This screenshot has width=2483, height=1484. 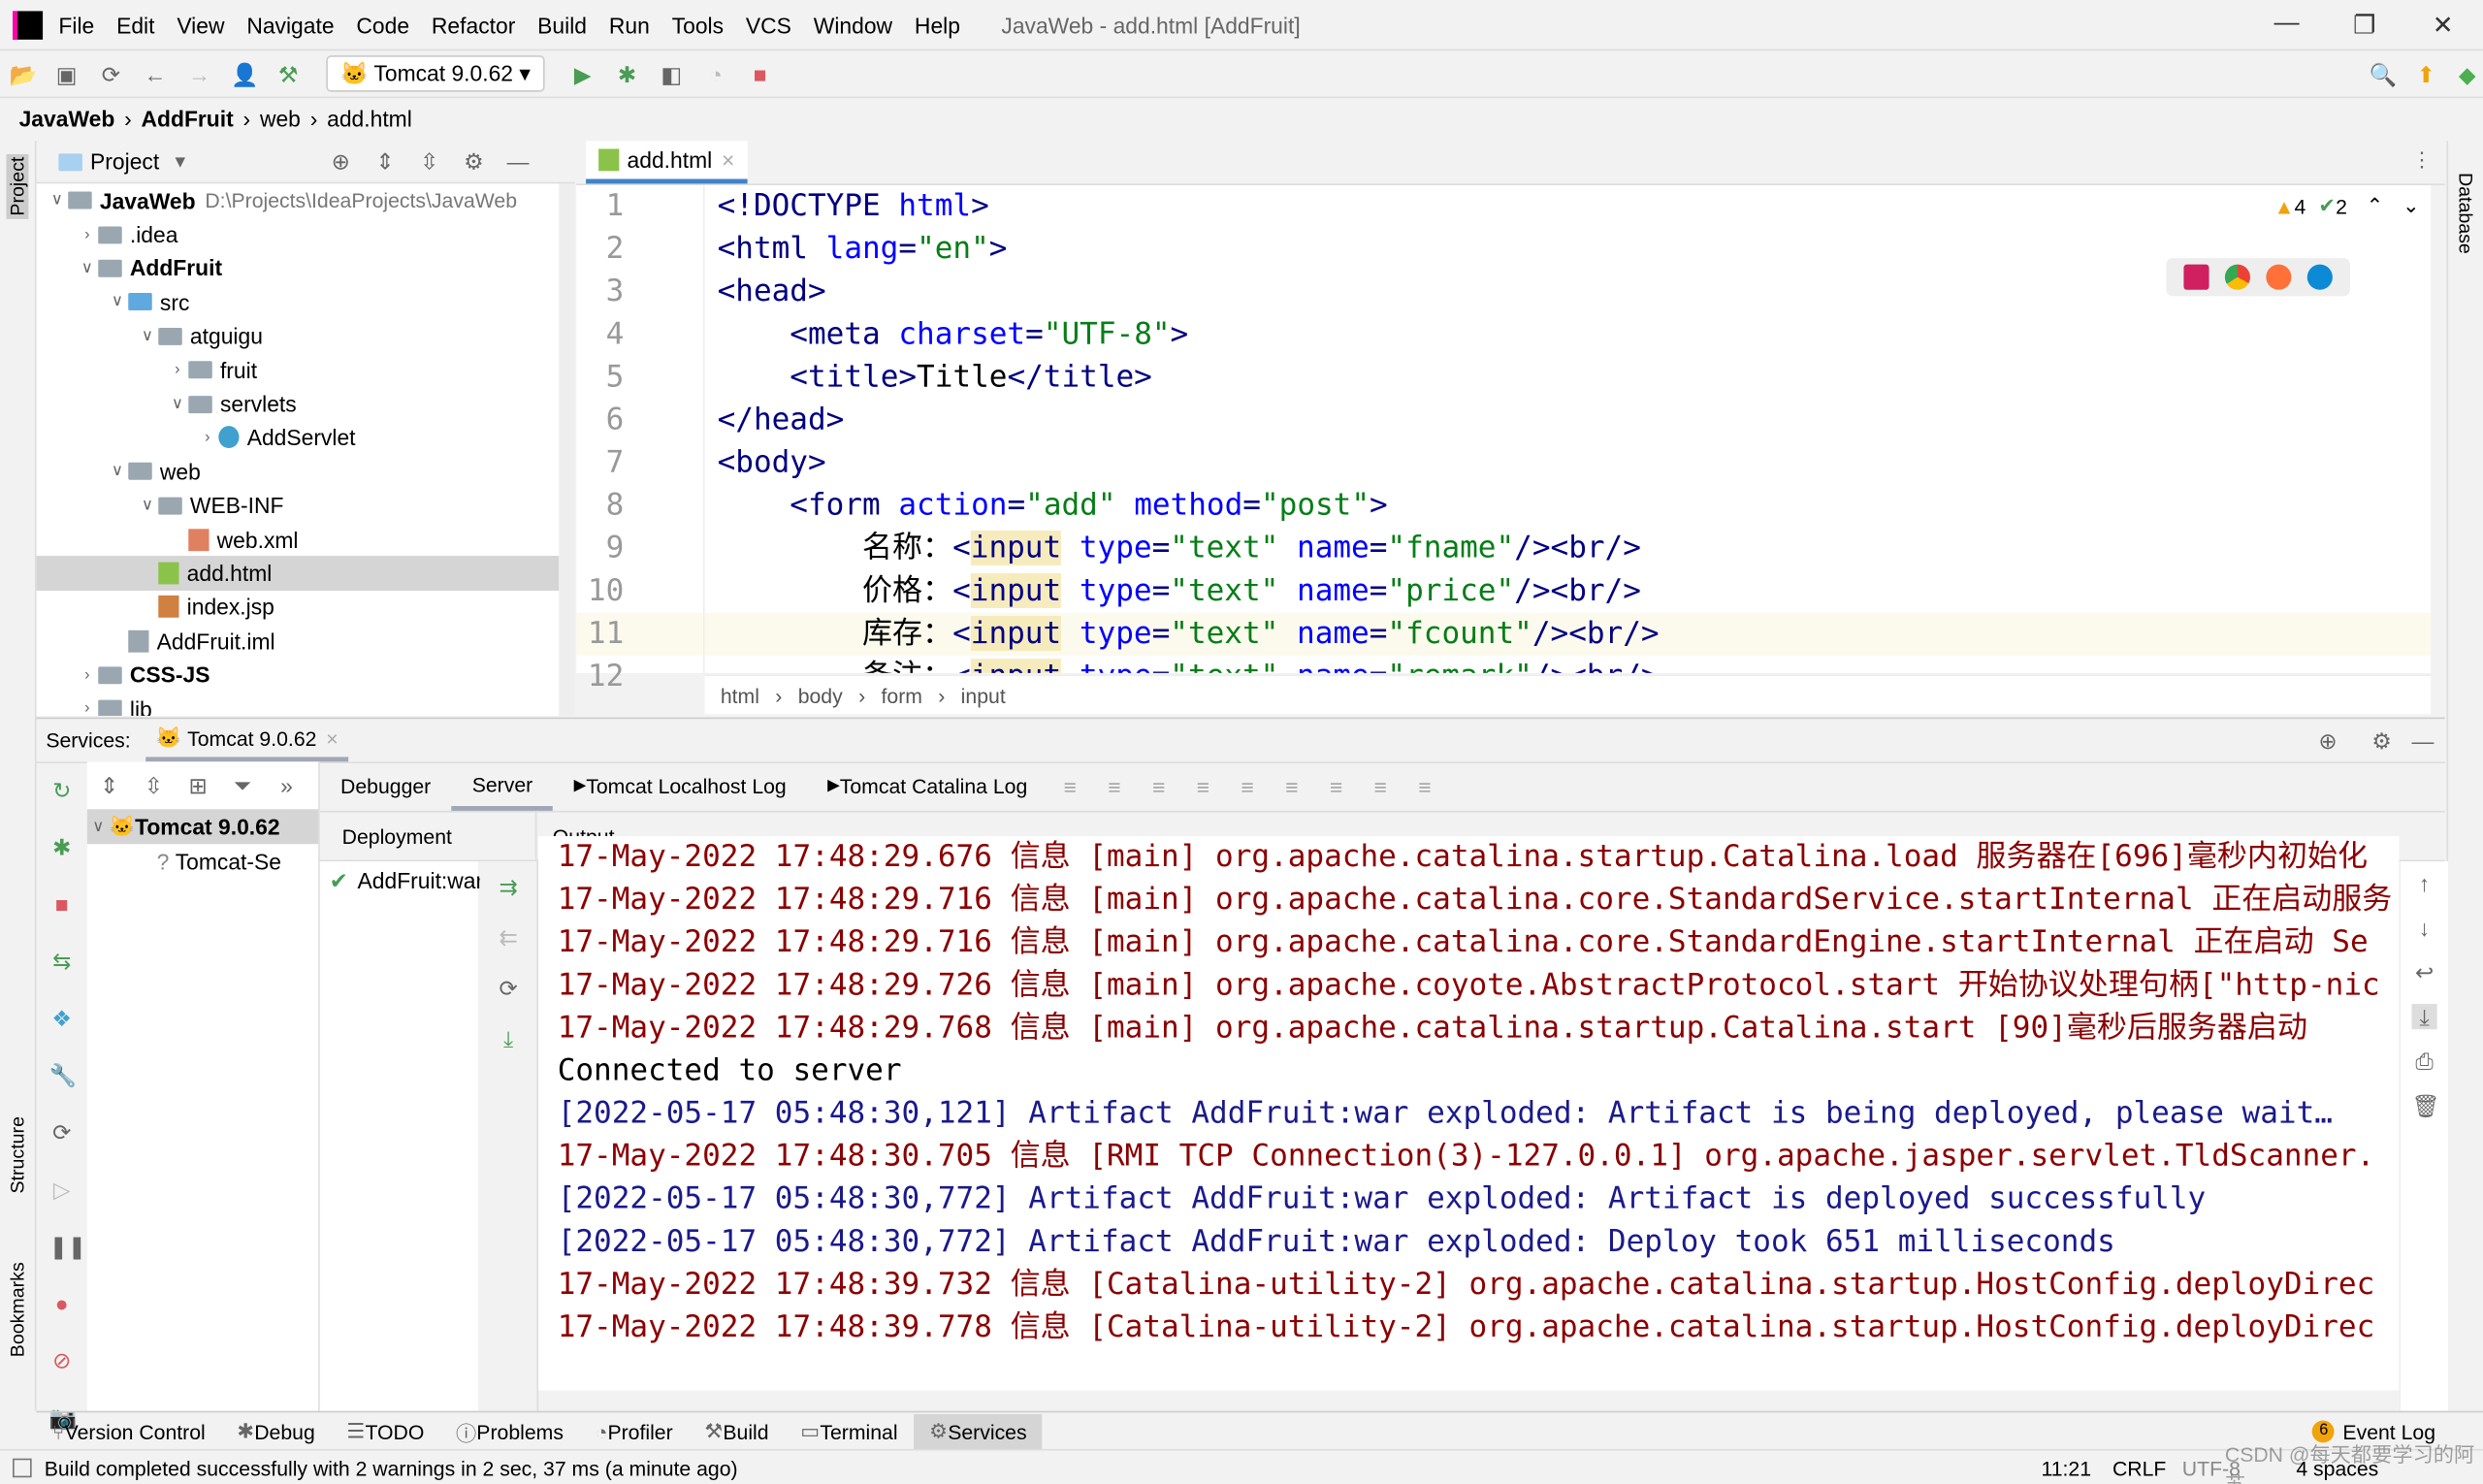 I want to click on table-icon: ≡, so click(x=1380, y=786).